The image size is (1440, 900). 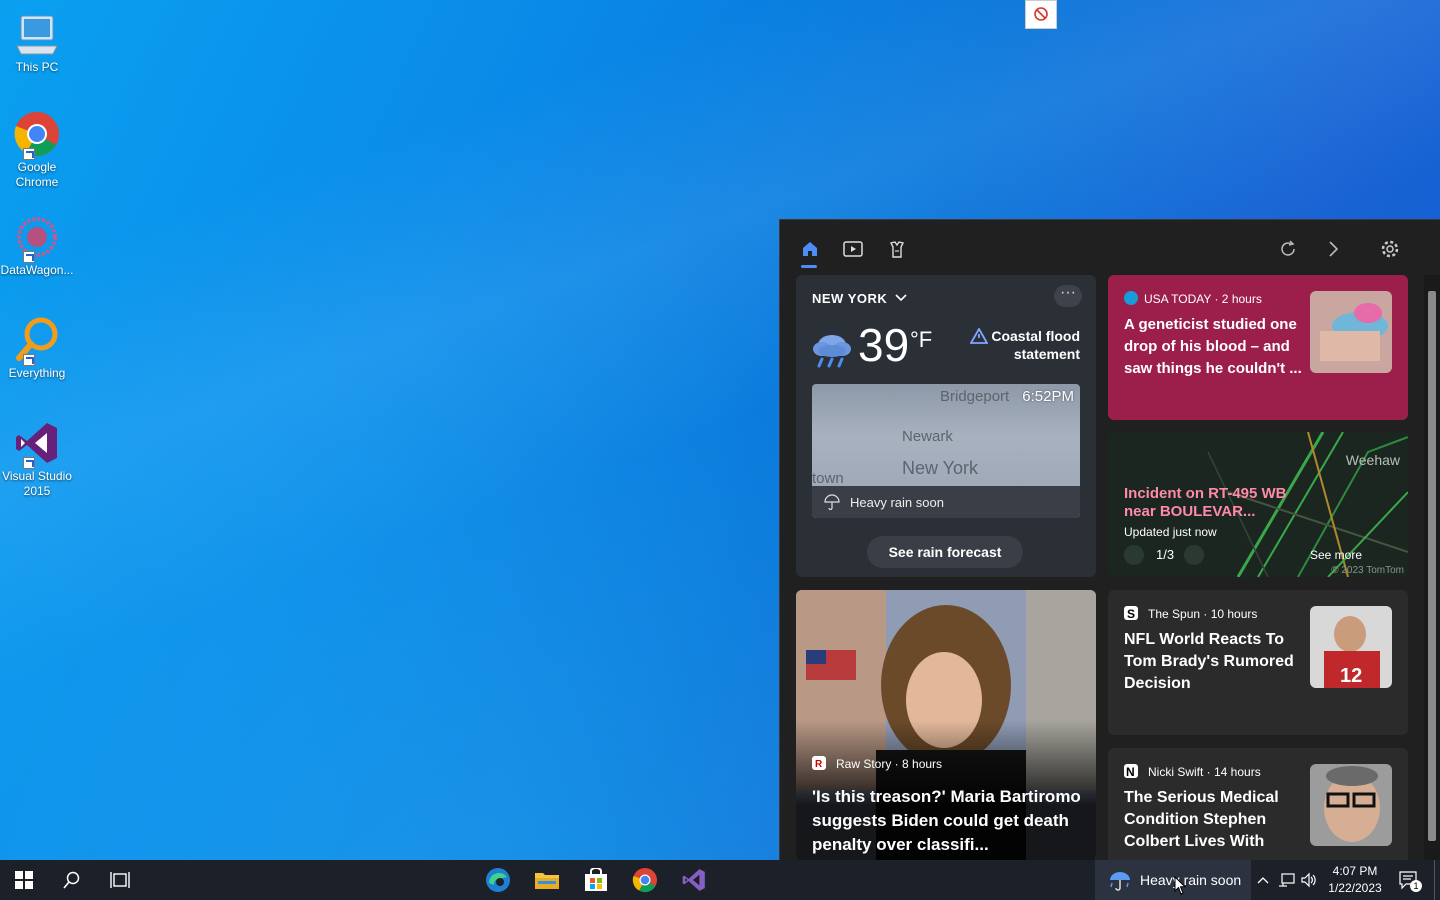 What do you see at coordinates (945, 552) in the screenshot?
I see `see-rain-forecast-button: See rain forecast` at bounding box center [945, 552].